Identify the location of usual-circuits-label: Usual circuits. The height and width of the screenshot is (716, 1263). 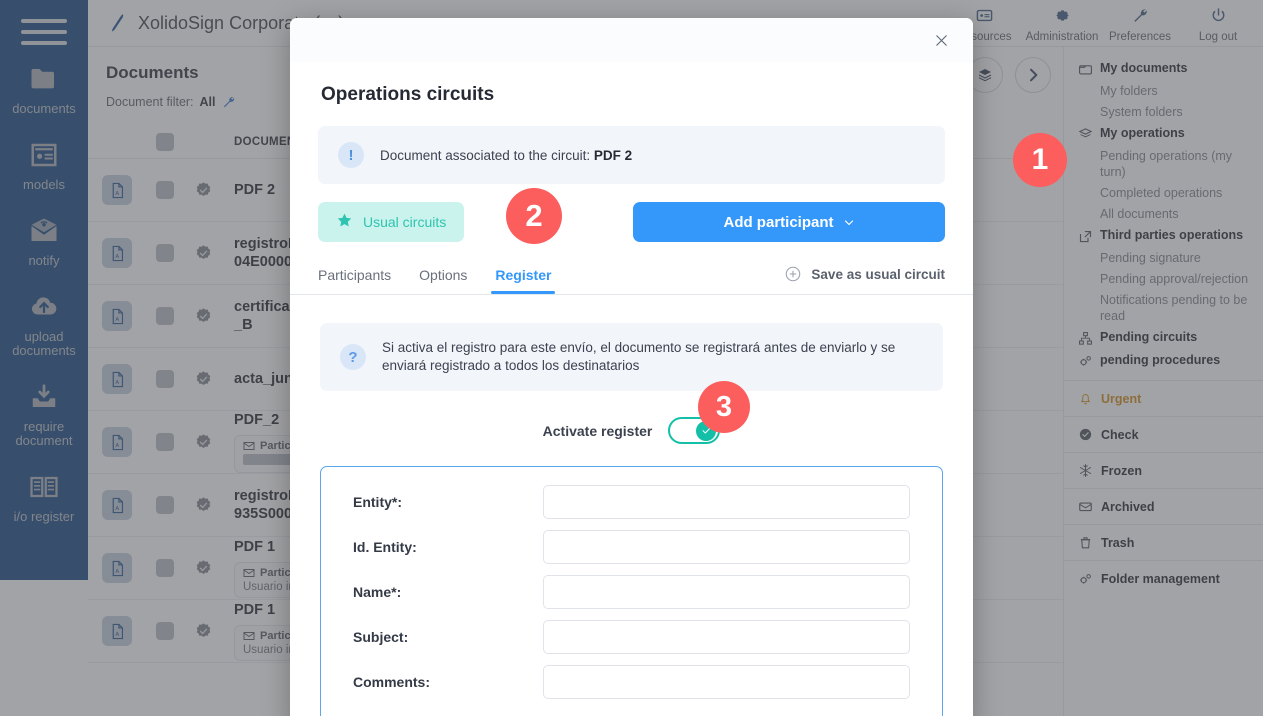
(405, 222).